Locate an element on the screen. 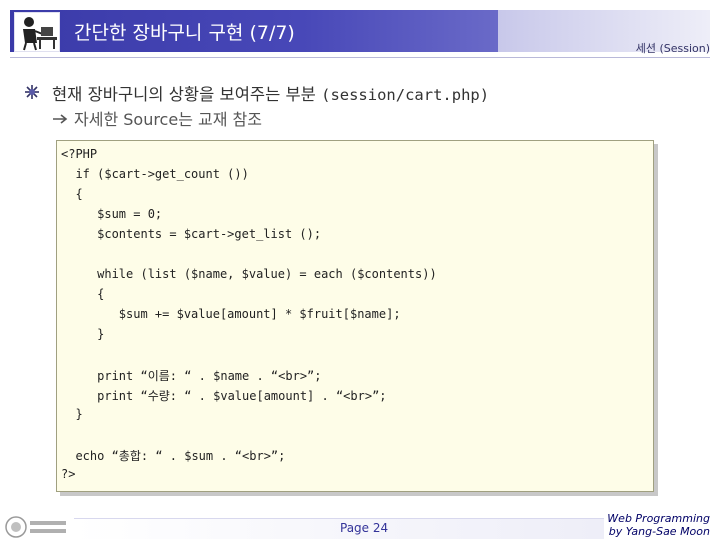 The image size is (720, 544). footer-bar is located at coordinates (339, 528).